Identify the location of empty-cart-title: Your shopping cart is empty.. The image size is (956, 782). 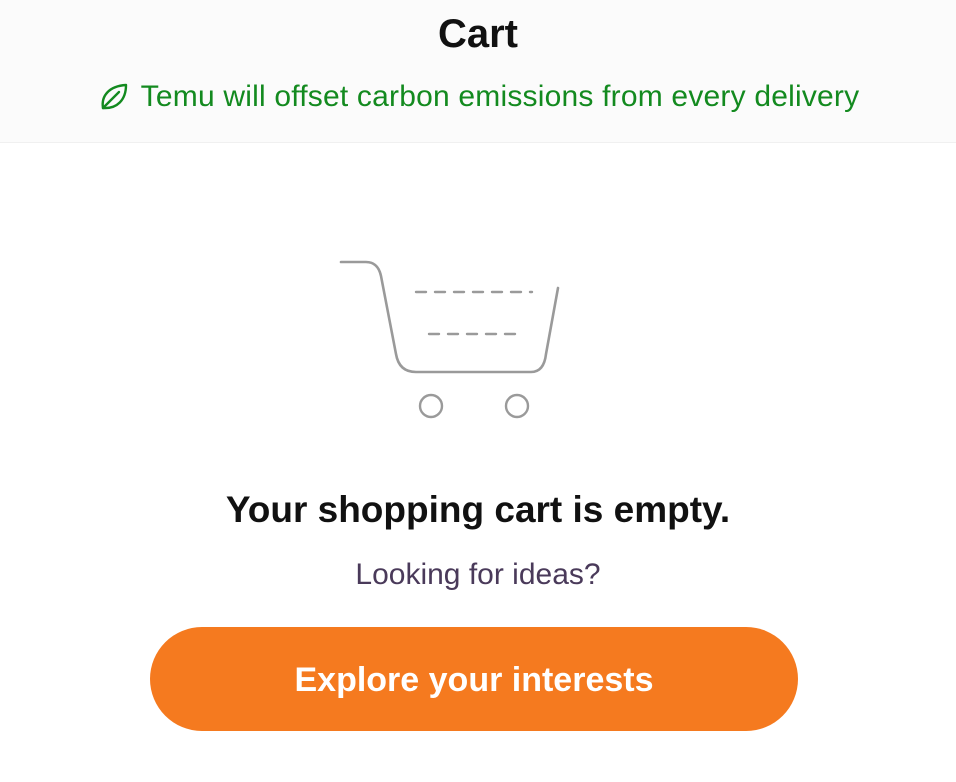
(478, 509).